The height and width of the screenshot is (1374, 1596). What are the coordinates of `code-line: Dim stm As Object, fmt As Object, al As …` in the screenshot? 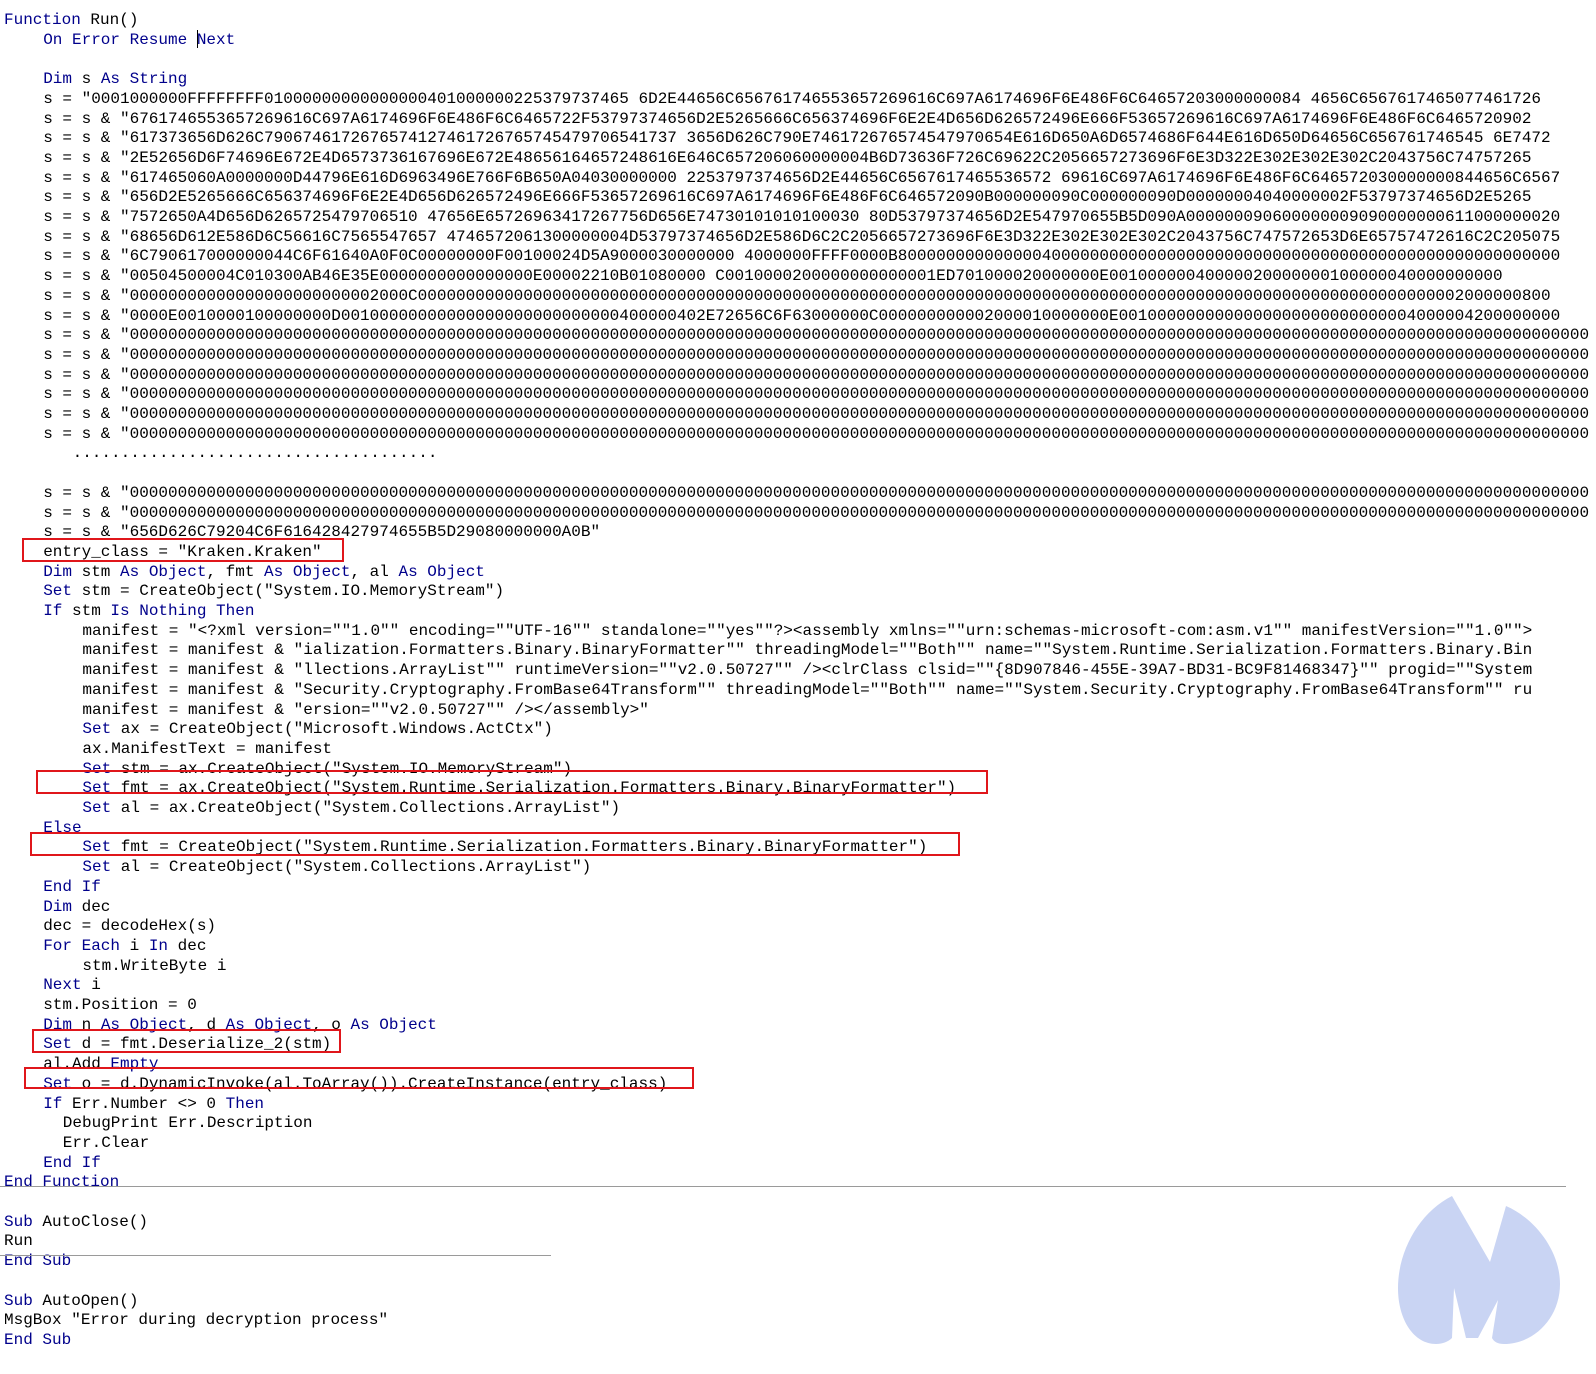 It's located at (798, 572).